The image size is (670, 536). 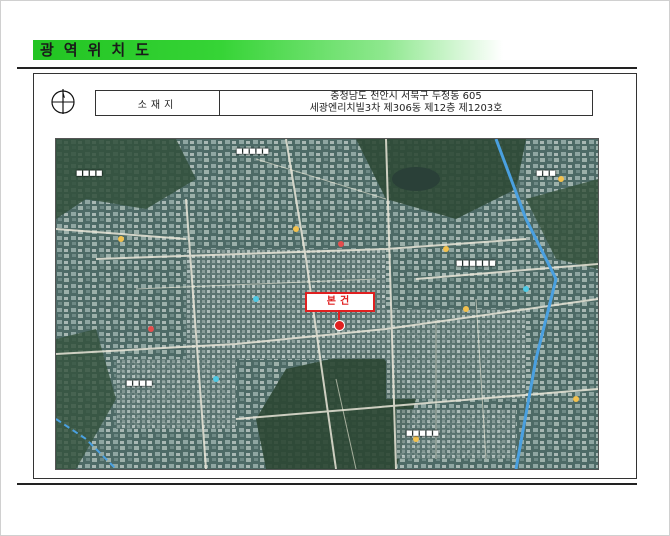 I want to click on subject-property-marker-label: 본건, so click(x=340, y=302).